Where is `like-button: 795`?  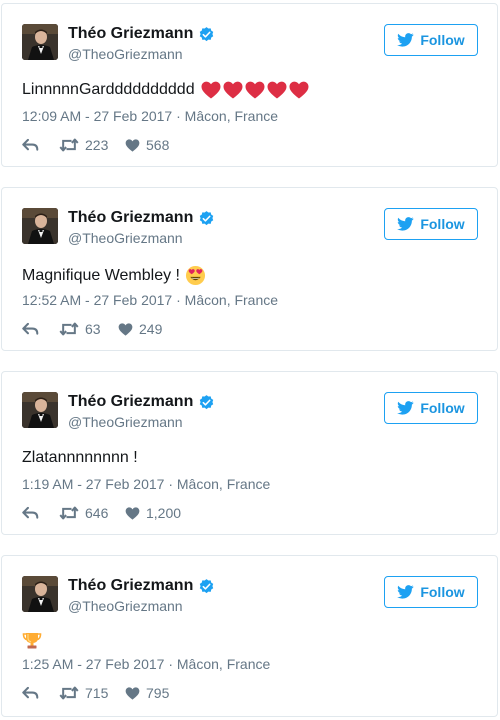
like-button: 795 is located at coordinates (147, 693).